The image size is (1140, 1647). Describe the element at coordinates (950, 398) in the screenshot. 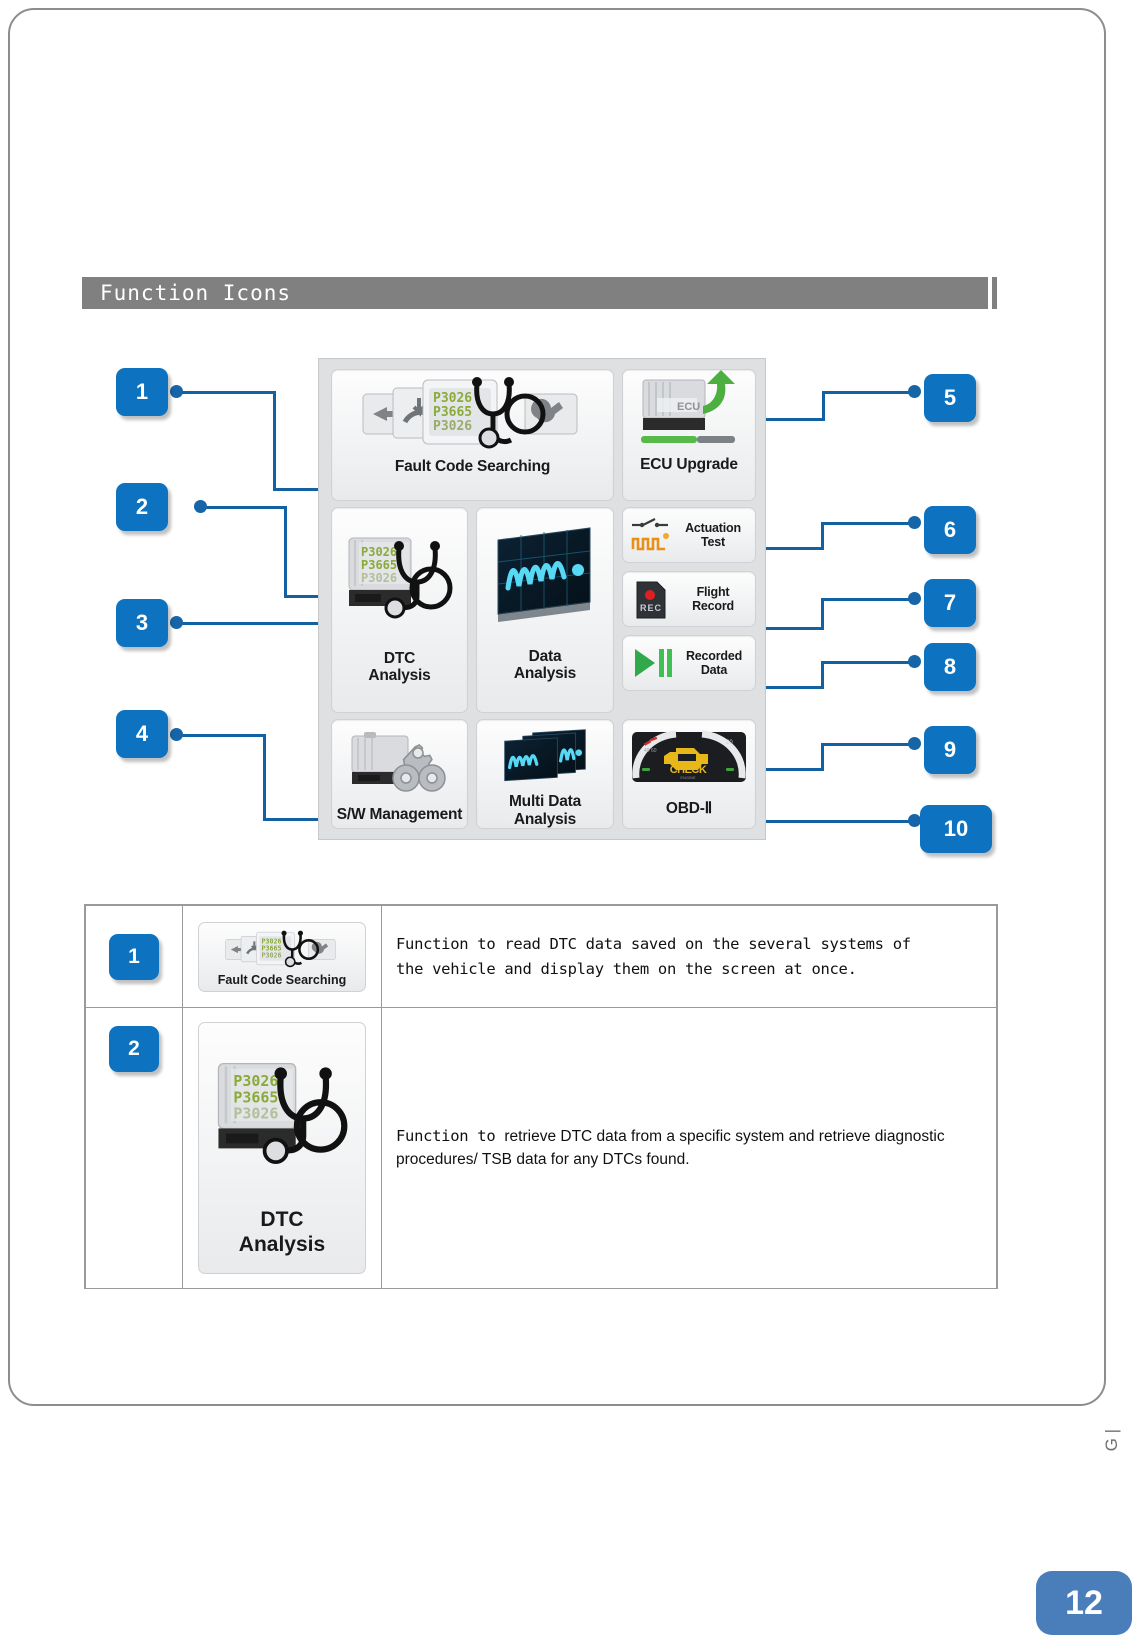

I see `callout-badge-5: 5` at that location.